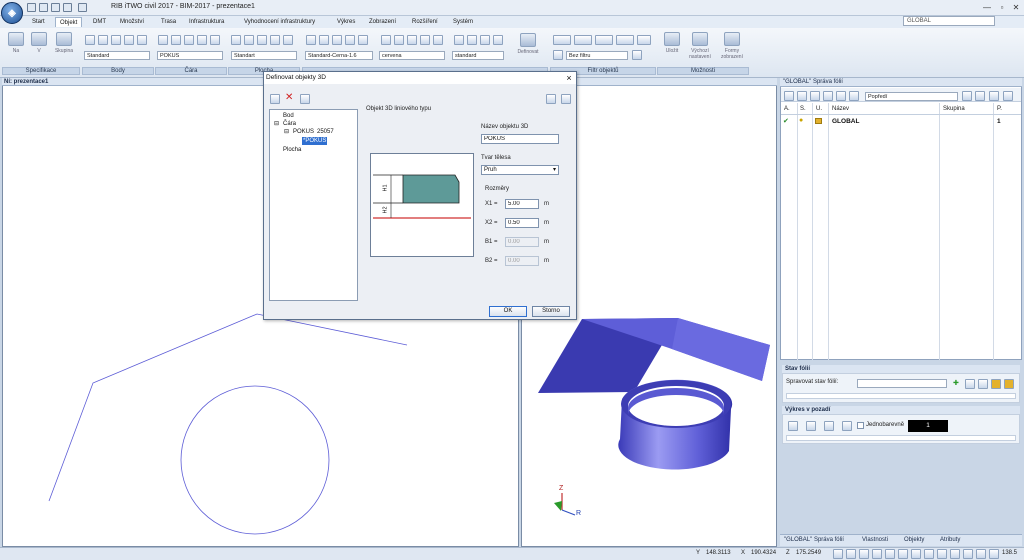 The height and width of the screenshot is (560, 1024). Describe the element at coordinates (292, 150) in the screenshot. I see `tree-item-plocha: Plocha` at that location.